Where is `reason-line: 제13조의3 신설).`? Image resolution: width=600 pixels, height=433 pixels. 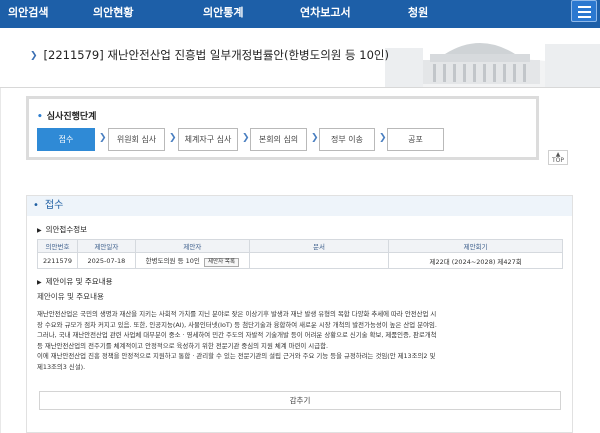 reason-line: 제13조의3 신설). is located at coordinates (61, 366).